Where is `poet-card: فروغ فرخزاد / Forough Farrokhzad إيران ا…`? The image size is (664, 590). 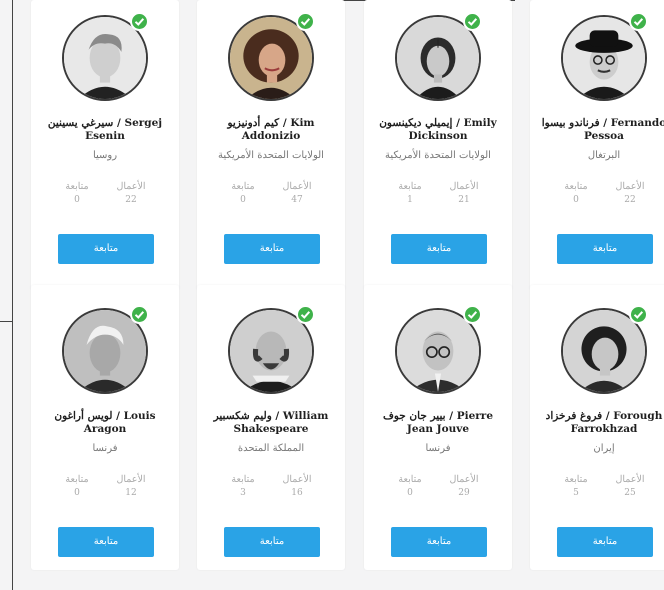 poet-card: فروغ فرخزاد / Forough Farrokhzad إيران ا… is located at coordinates (597, 427).